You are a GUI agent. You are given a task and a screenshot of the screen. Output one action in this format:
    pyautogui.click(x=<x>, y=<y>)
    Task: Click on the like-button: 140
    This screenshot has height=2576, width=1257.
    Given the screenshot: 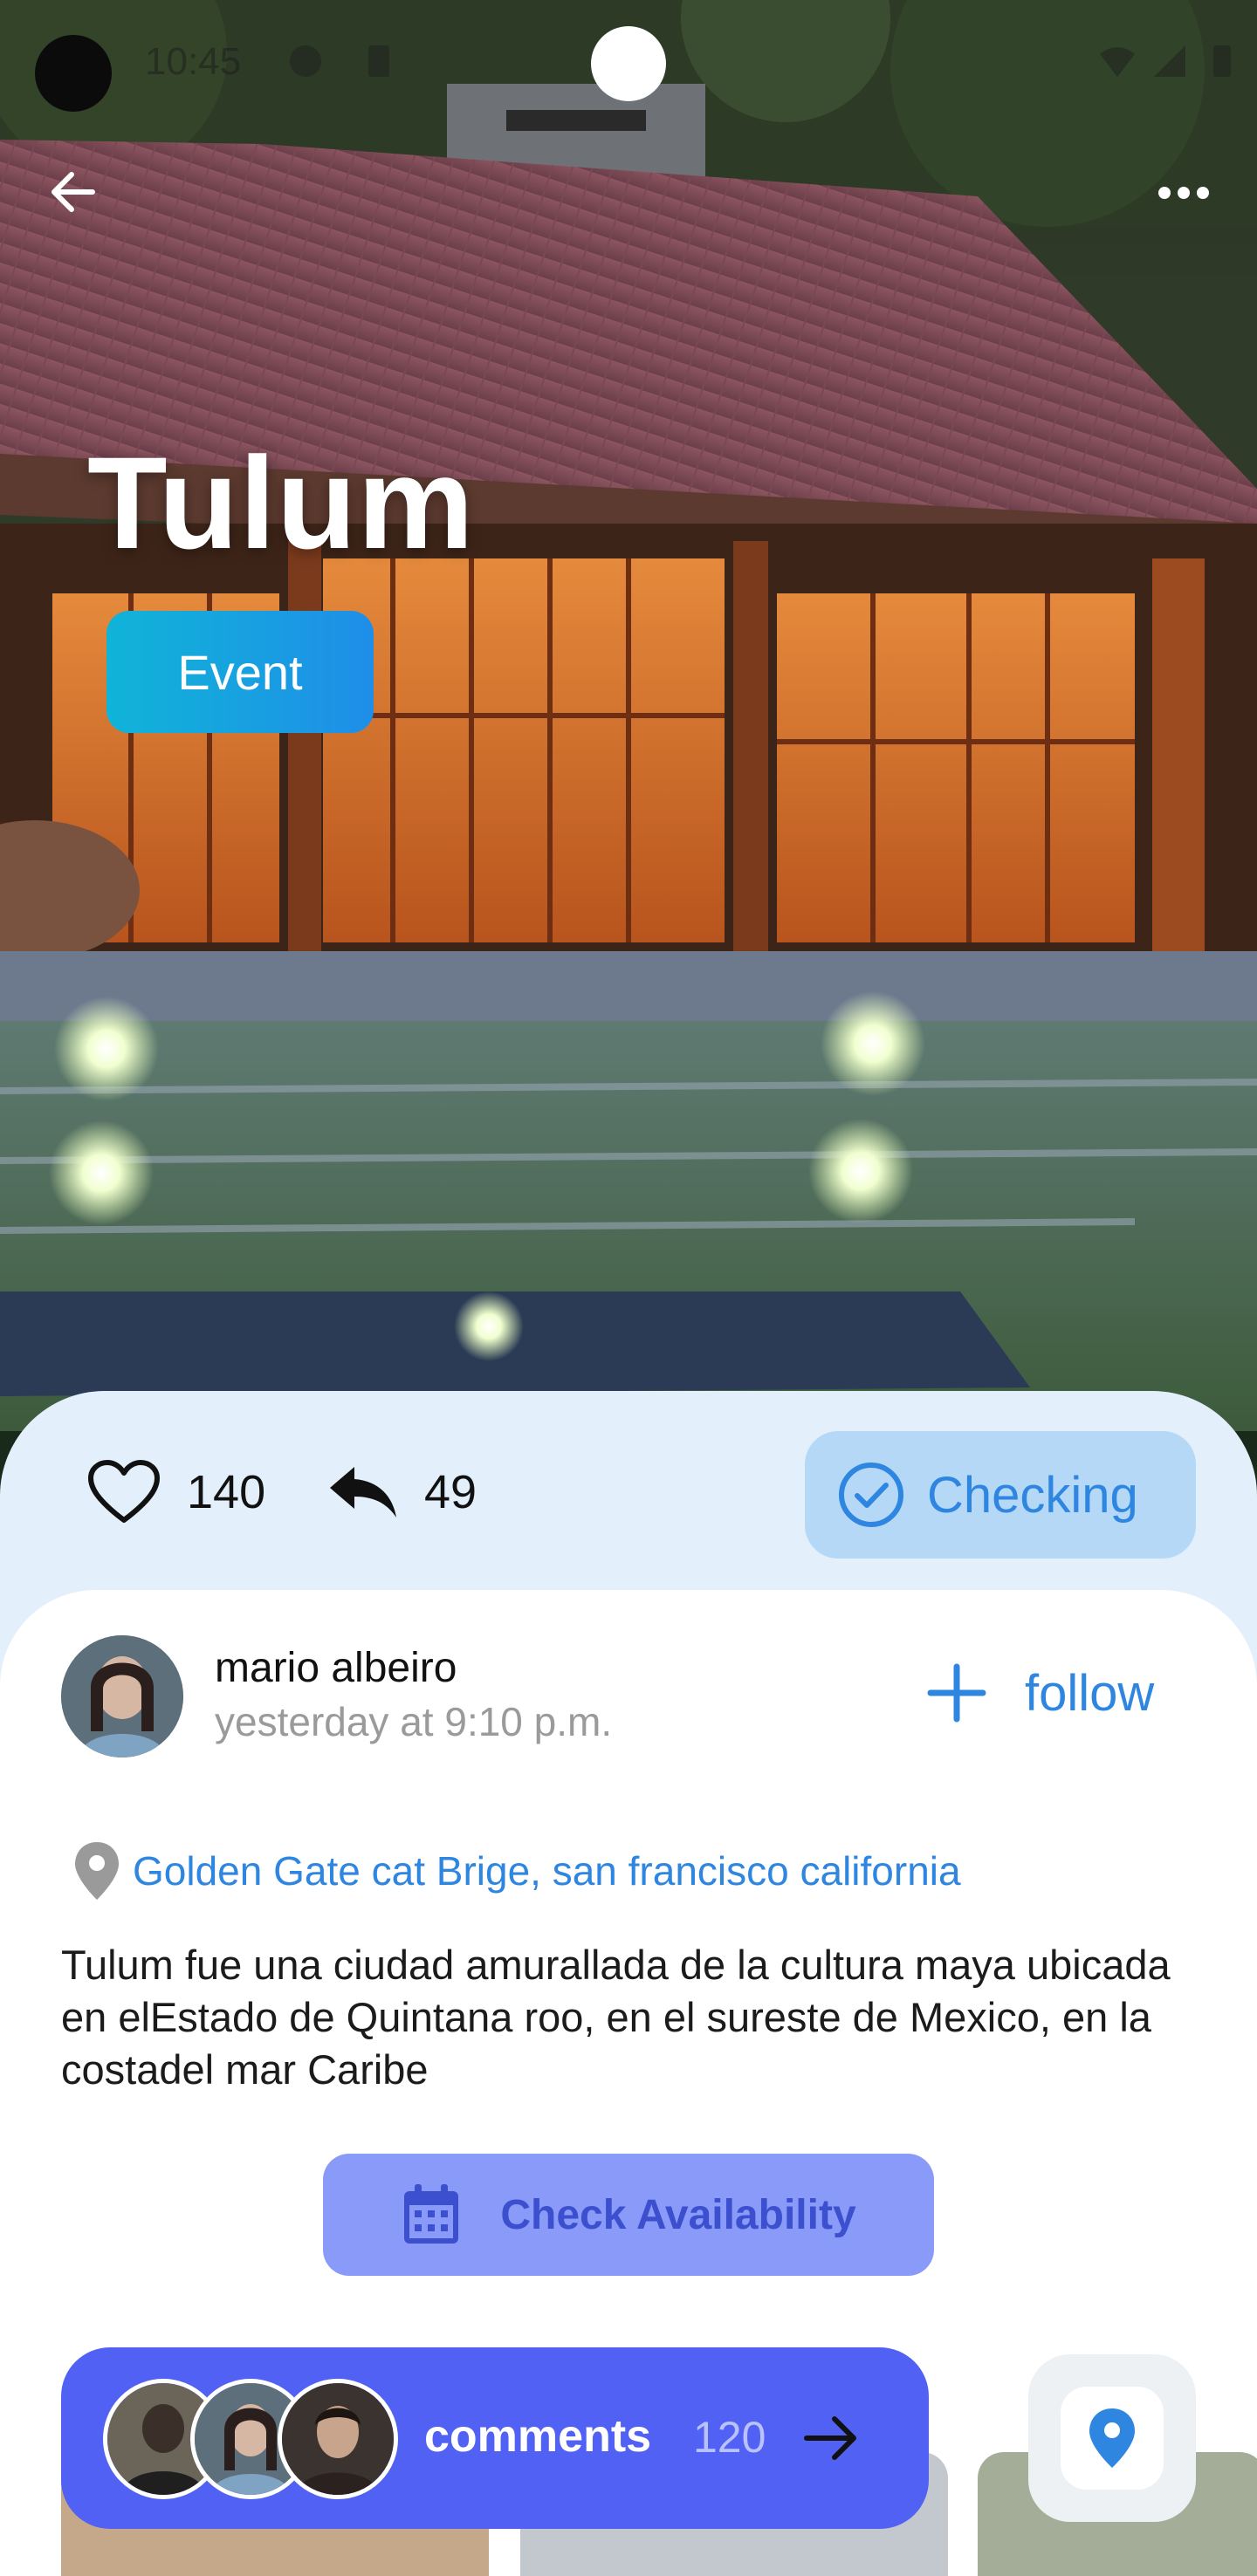 What is the action you would take?
    pyautogui.click(x=176, y=1493)
    